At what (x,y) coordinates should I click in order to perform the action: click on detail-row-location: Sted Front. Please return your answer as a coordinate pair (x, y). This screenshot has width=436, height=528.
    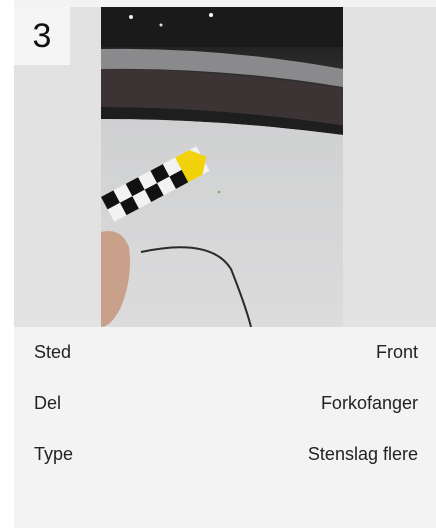
    Looking at the image, I should click on (225, 352).